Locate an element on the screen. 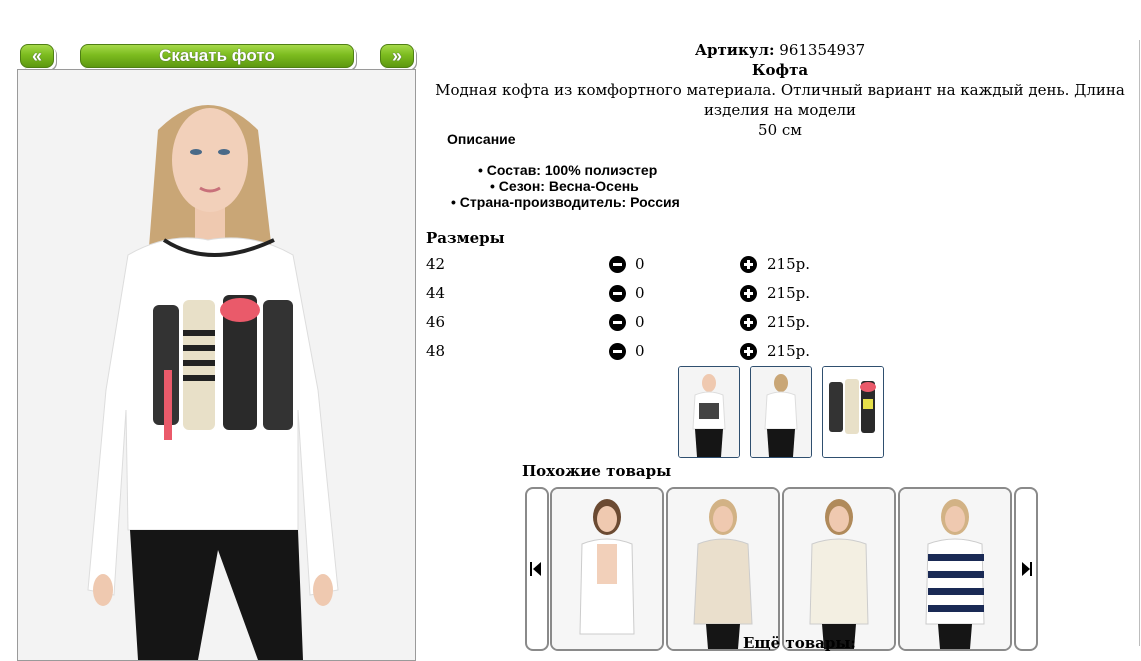  more-products-title: Ещё товары: is located at coordinates (799, 643).